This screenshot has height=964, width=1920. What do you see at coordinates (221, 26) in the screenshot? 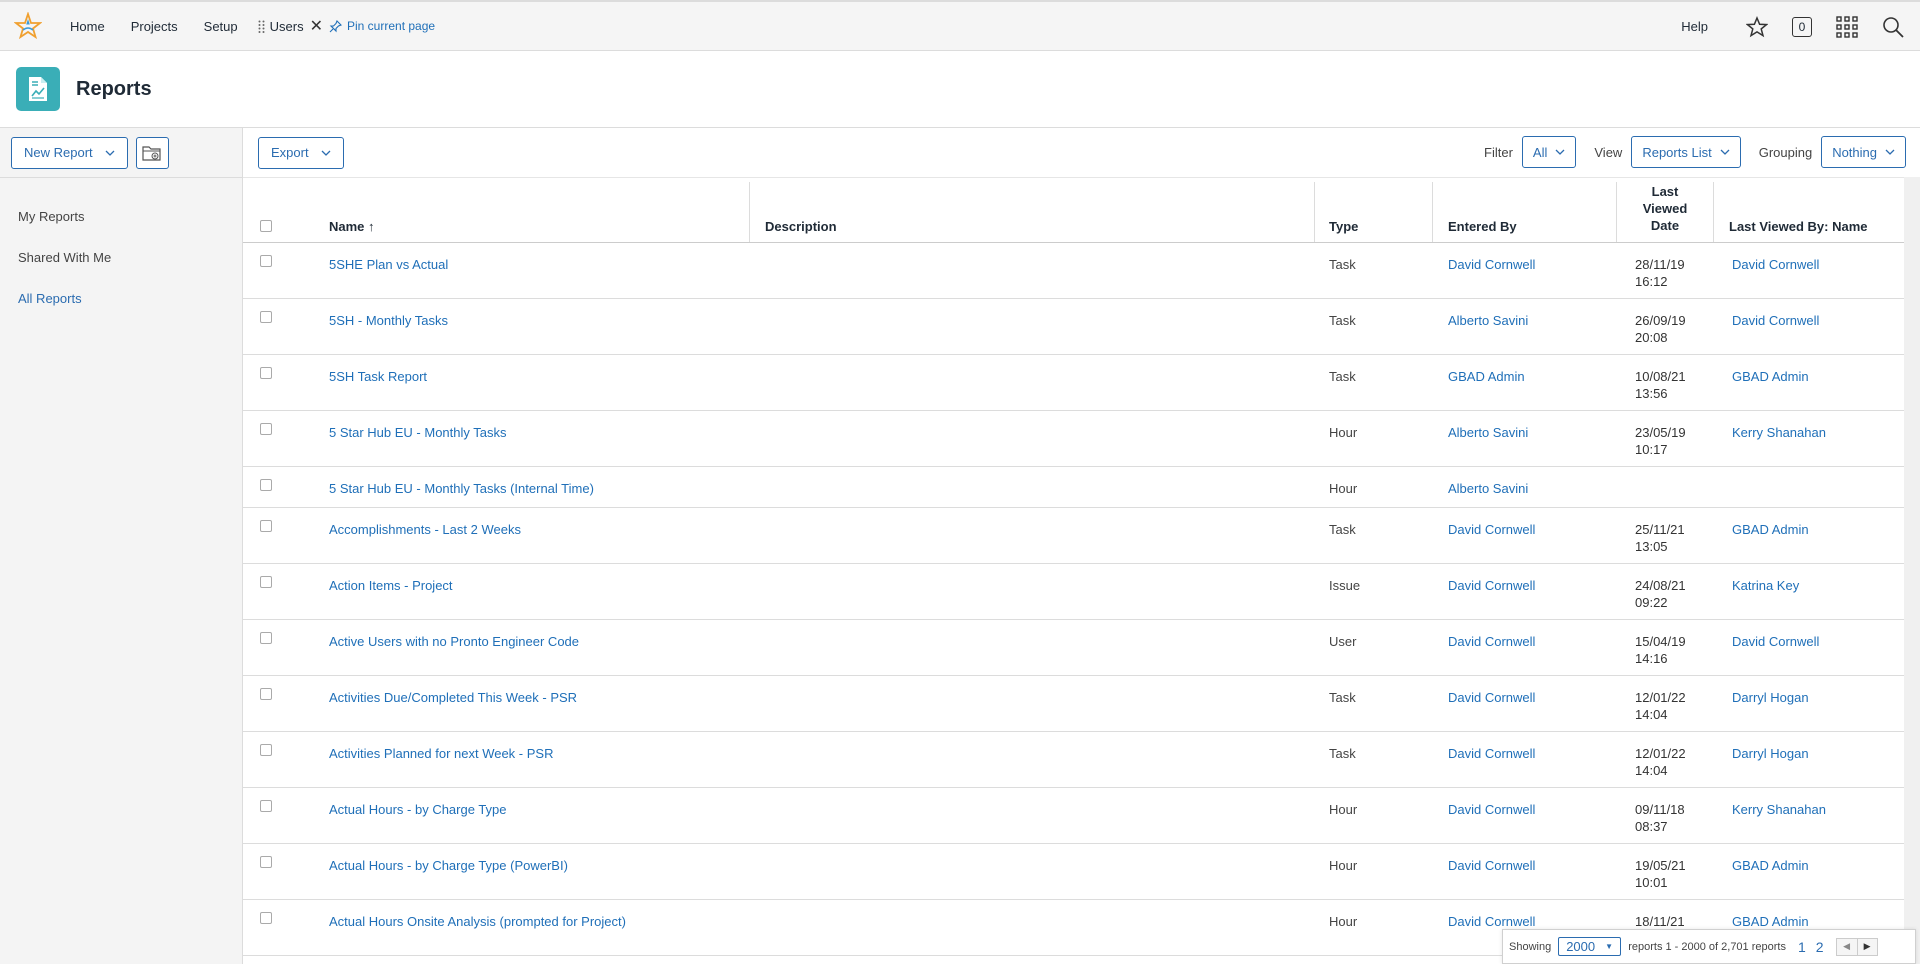
I see `nav-setup: Setup` at bounding box center [221, 26].